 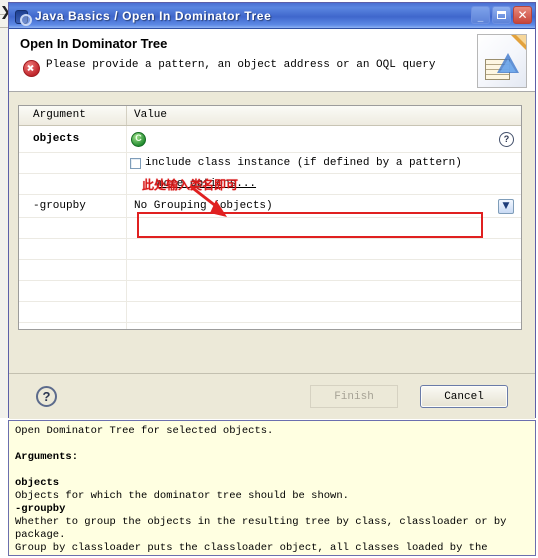 What do you see at coordinates (151, 115) in the screenshot?
I see `column-header-value: Value` at bounding box center [151, 115].